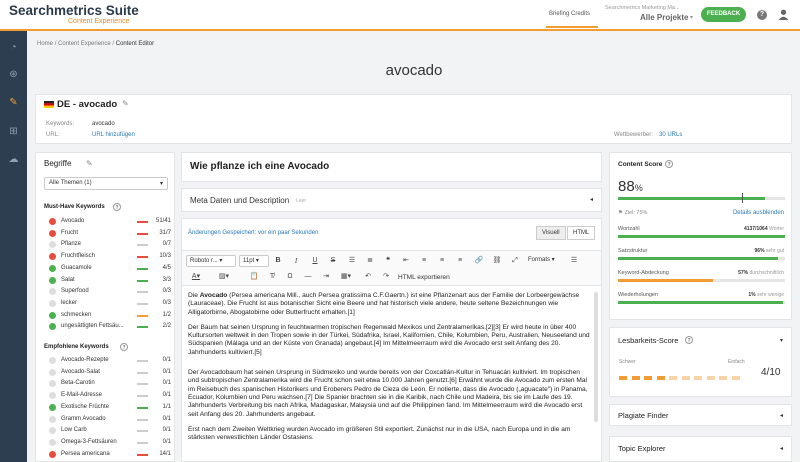 Image resolution: width=800 pixels, height=462 pixels. I want to click on redo-icon: ↷, so click(386, 277).